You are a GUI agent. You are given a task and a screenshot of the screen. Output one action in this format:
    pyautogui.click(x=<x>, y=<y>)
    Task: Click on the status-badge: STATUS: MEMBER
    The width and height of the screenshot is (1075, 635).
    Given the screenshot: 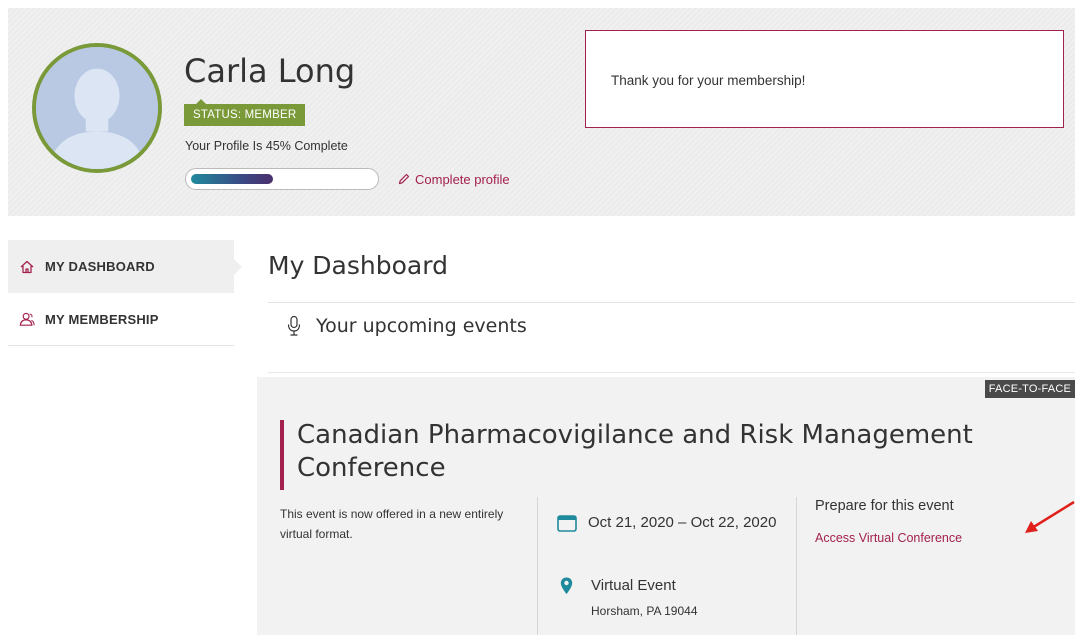 What is the action you would take?
    pyautogui.click(x=245, y=112)
    